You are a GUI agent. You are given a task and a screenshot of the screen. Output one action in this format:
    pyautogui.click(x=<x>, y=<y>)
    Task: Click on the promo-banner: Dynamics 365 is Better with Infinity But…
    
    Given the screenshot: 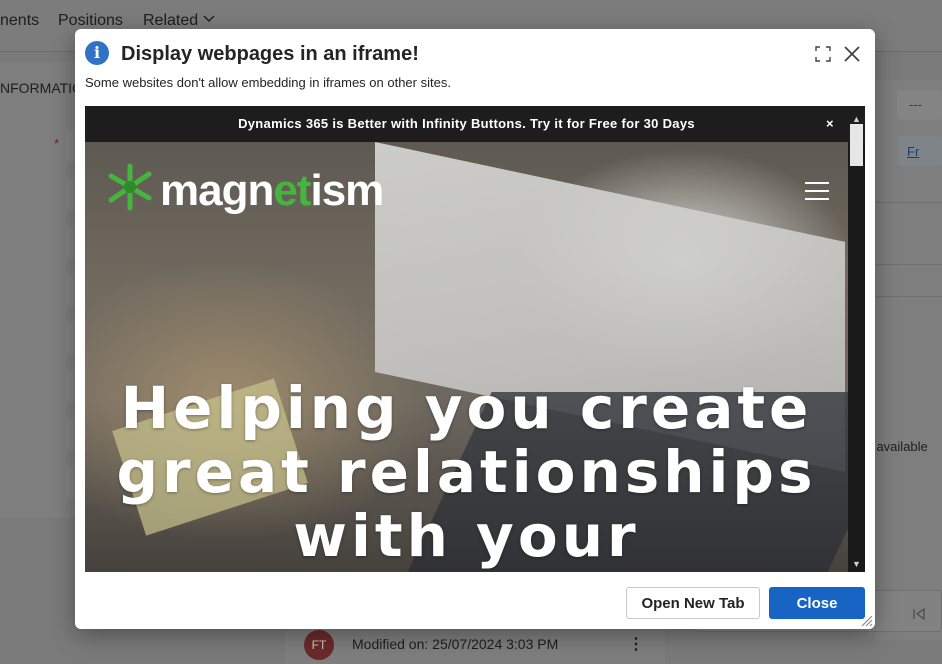 What is the action you would take?
    pyautogui.click(x=475, y=124)
    